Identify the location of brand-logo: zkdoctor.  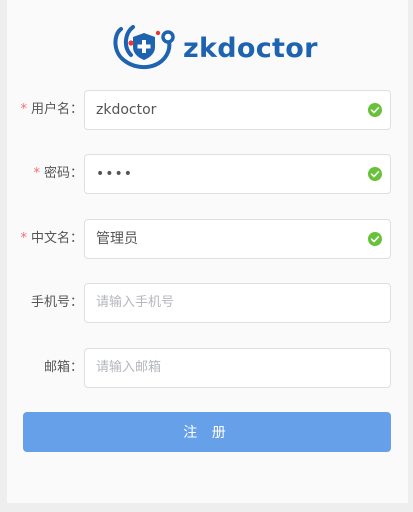
(214, 48).